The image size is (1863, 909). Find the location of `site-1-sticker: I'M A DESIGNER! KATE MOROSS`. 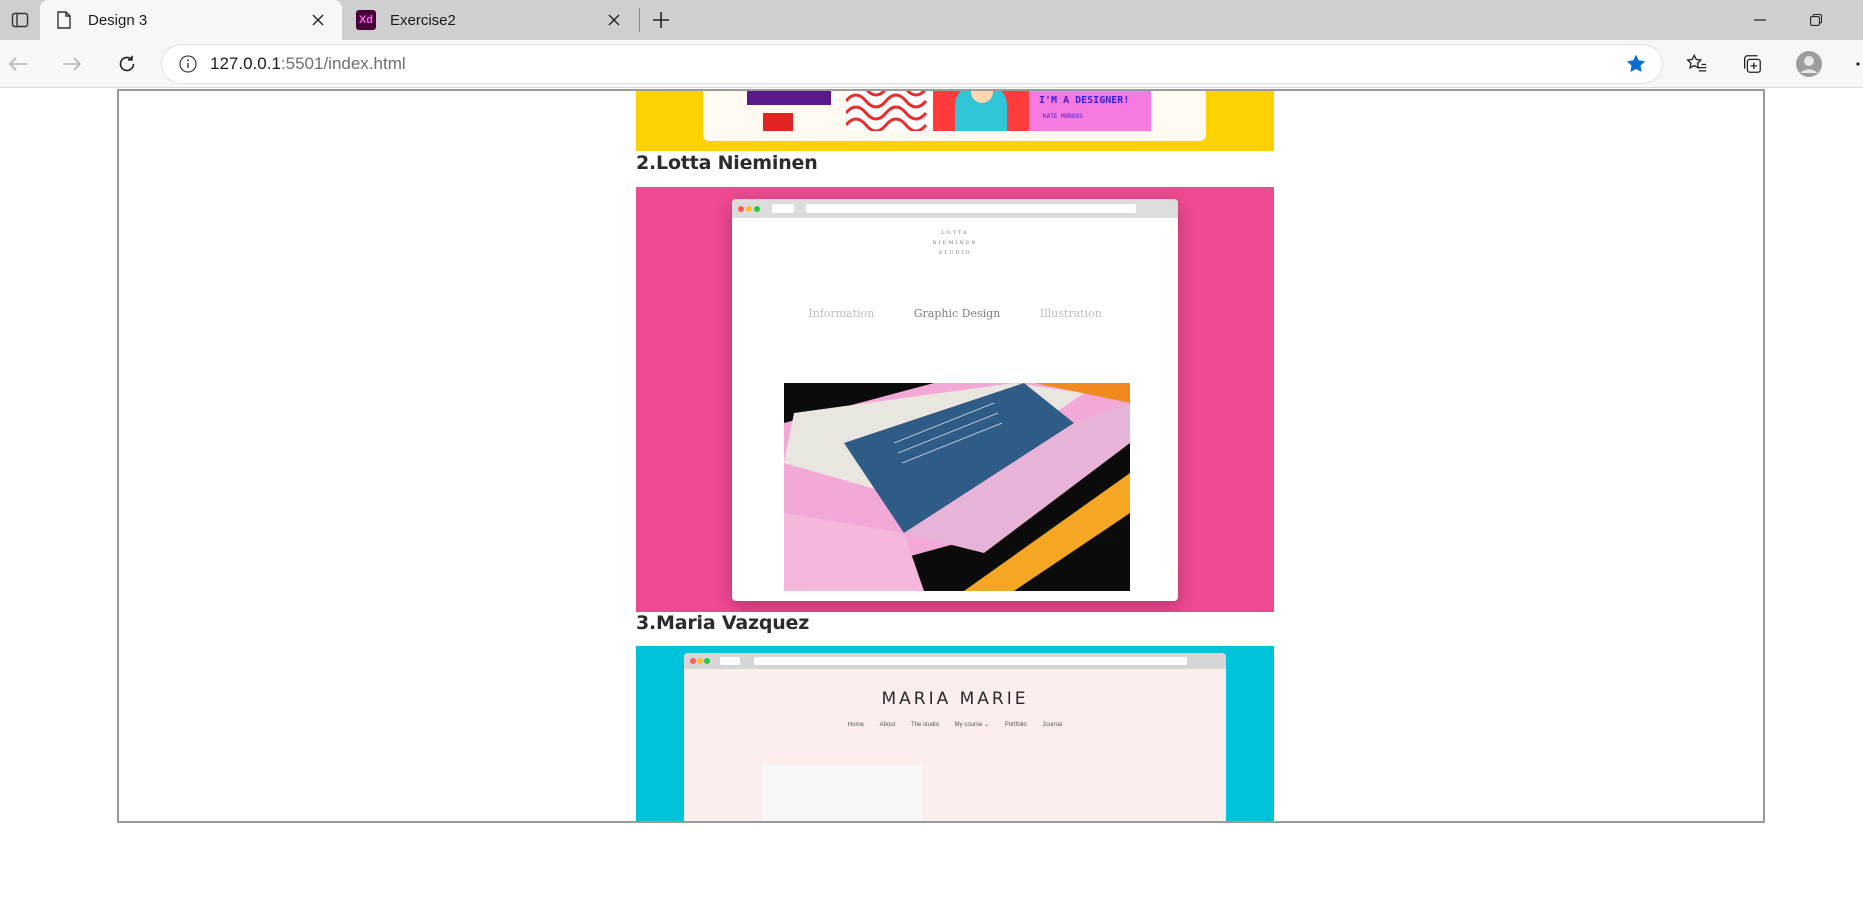

site-1-sticker: I'M A DESIGNER! KATE MOROSS is located at coordinates (1090, 111).